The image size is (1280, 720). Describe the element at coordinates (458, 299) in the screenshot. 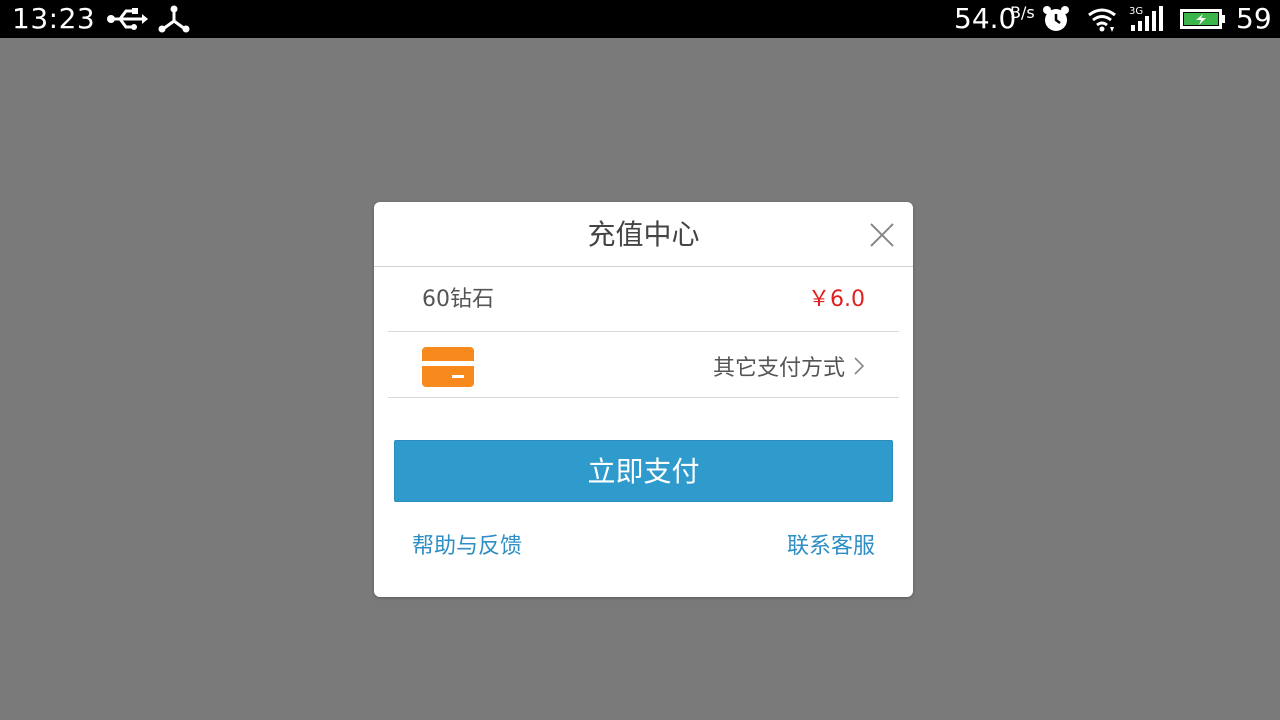

I see `product-name: 60钻石` at that location.